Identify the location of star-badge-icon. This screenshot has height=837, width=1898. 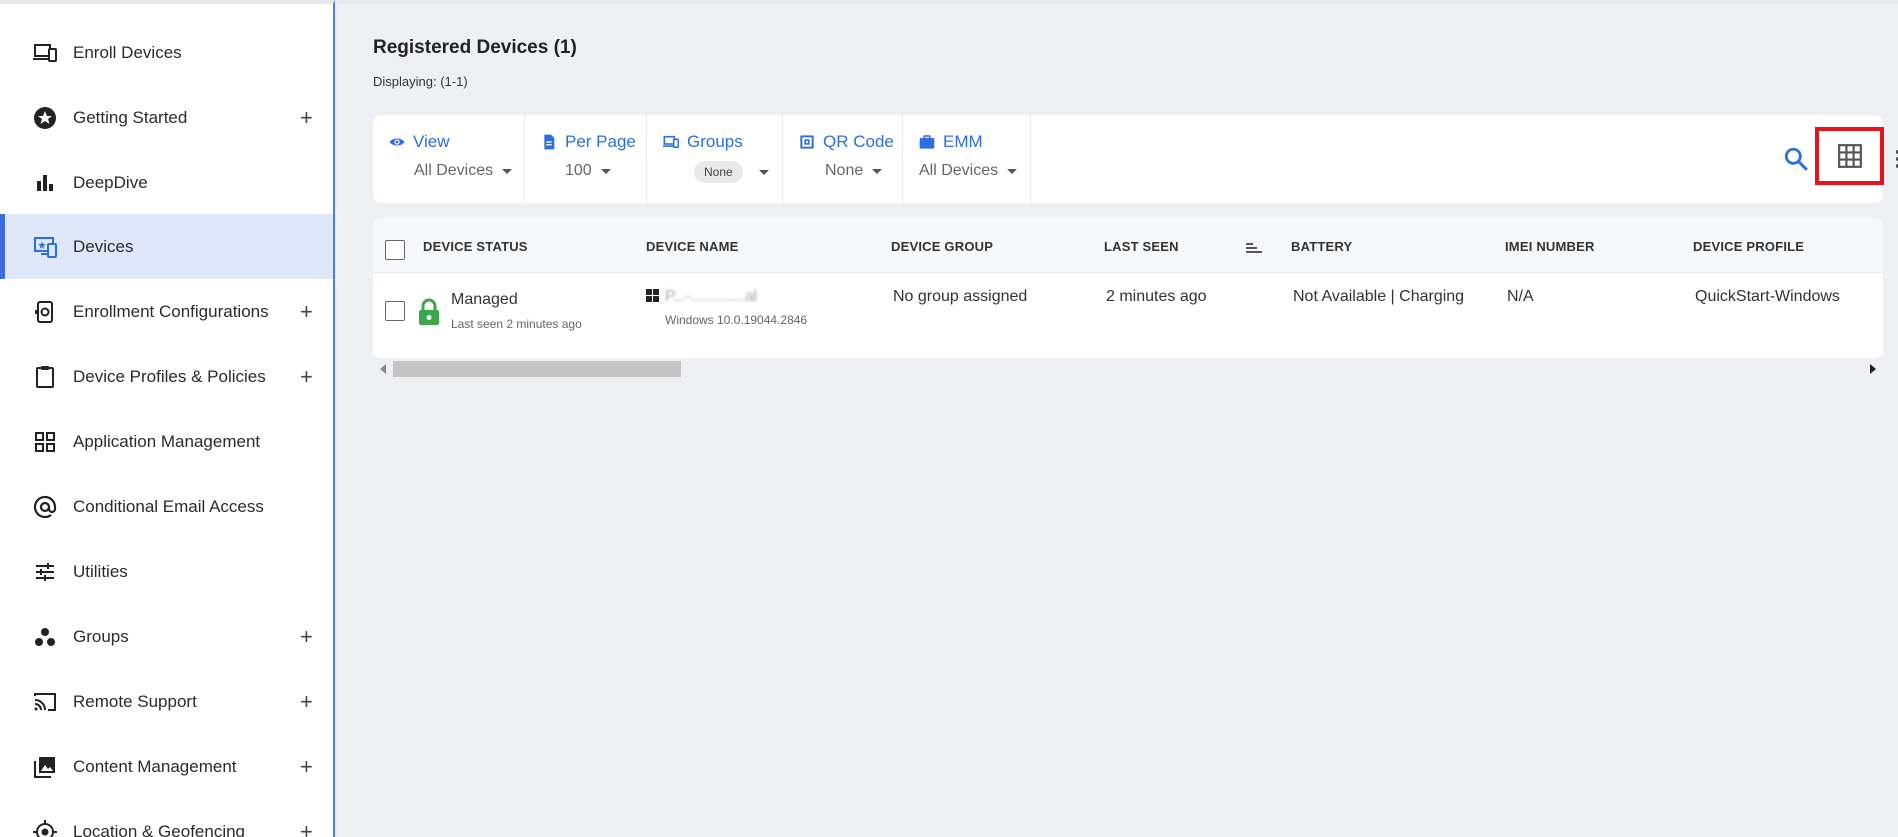
(45, 118).